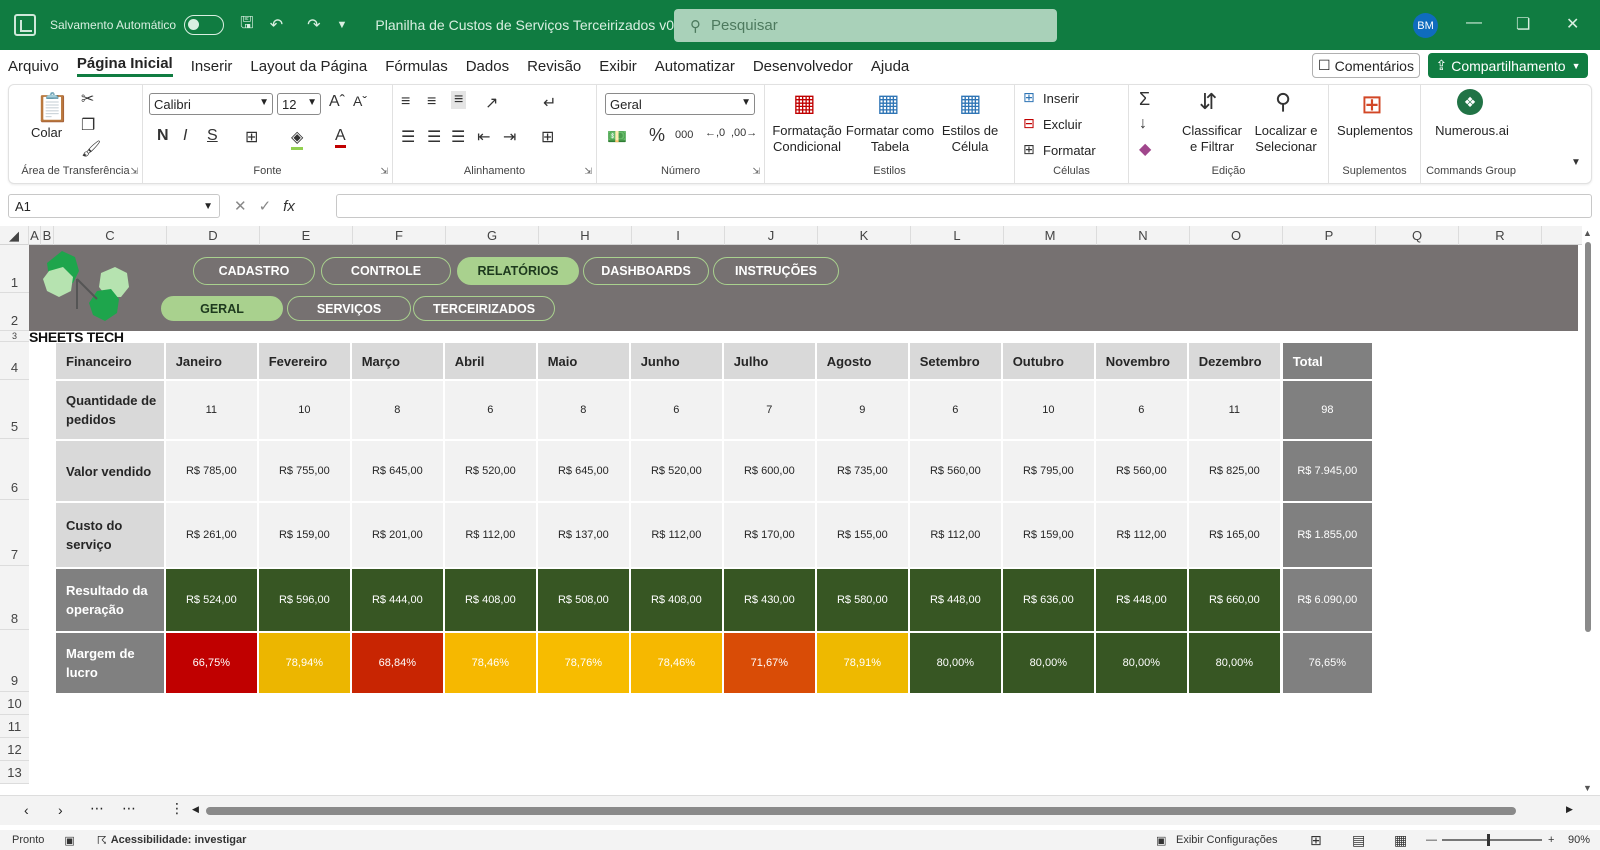 The height and width of the screenshot is (850, 1600). I want to click on row-header: 1, so click(14, 269).